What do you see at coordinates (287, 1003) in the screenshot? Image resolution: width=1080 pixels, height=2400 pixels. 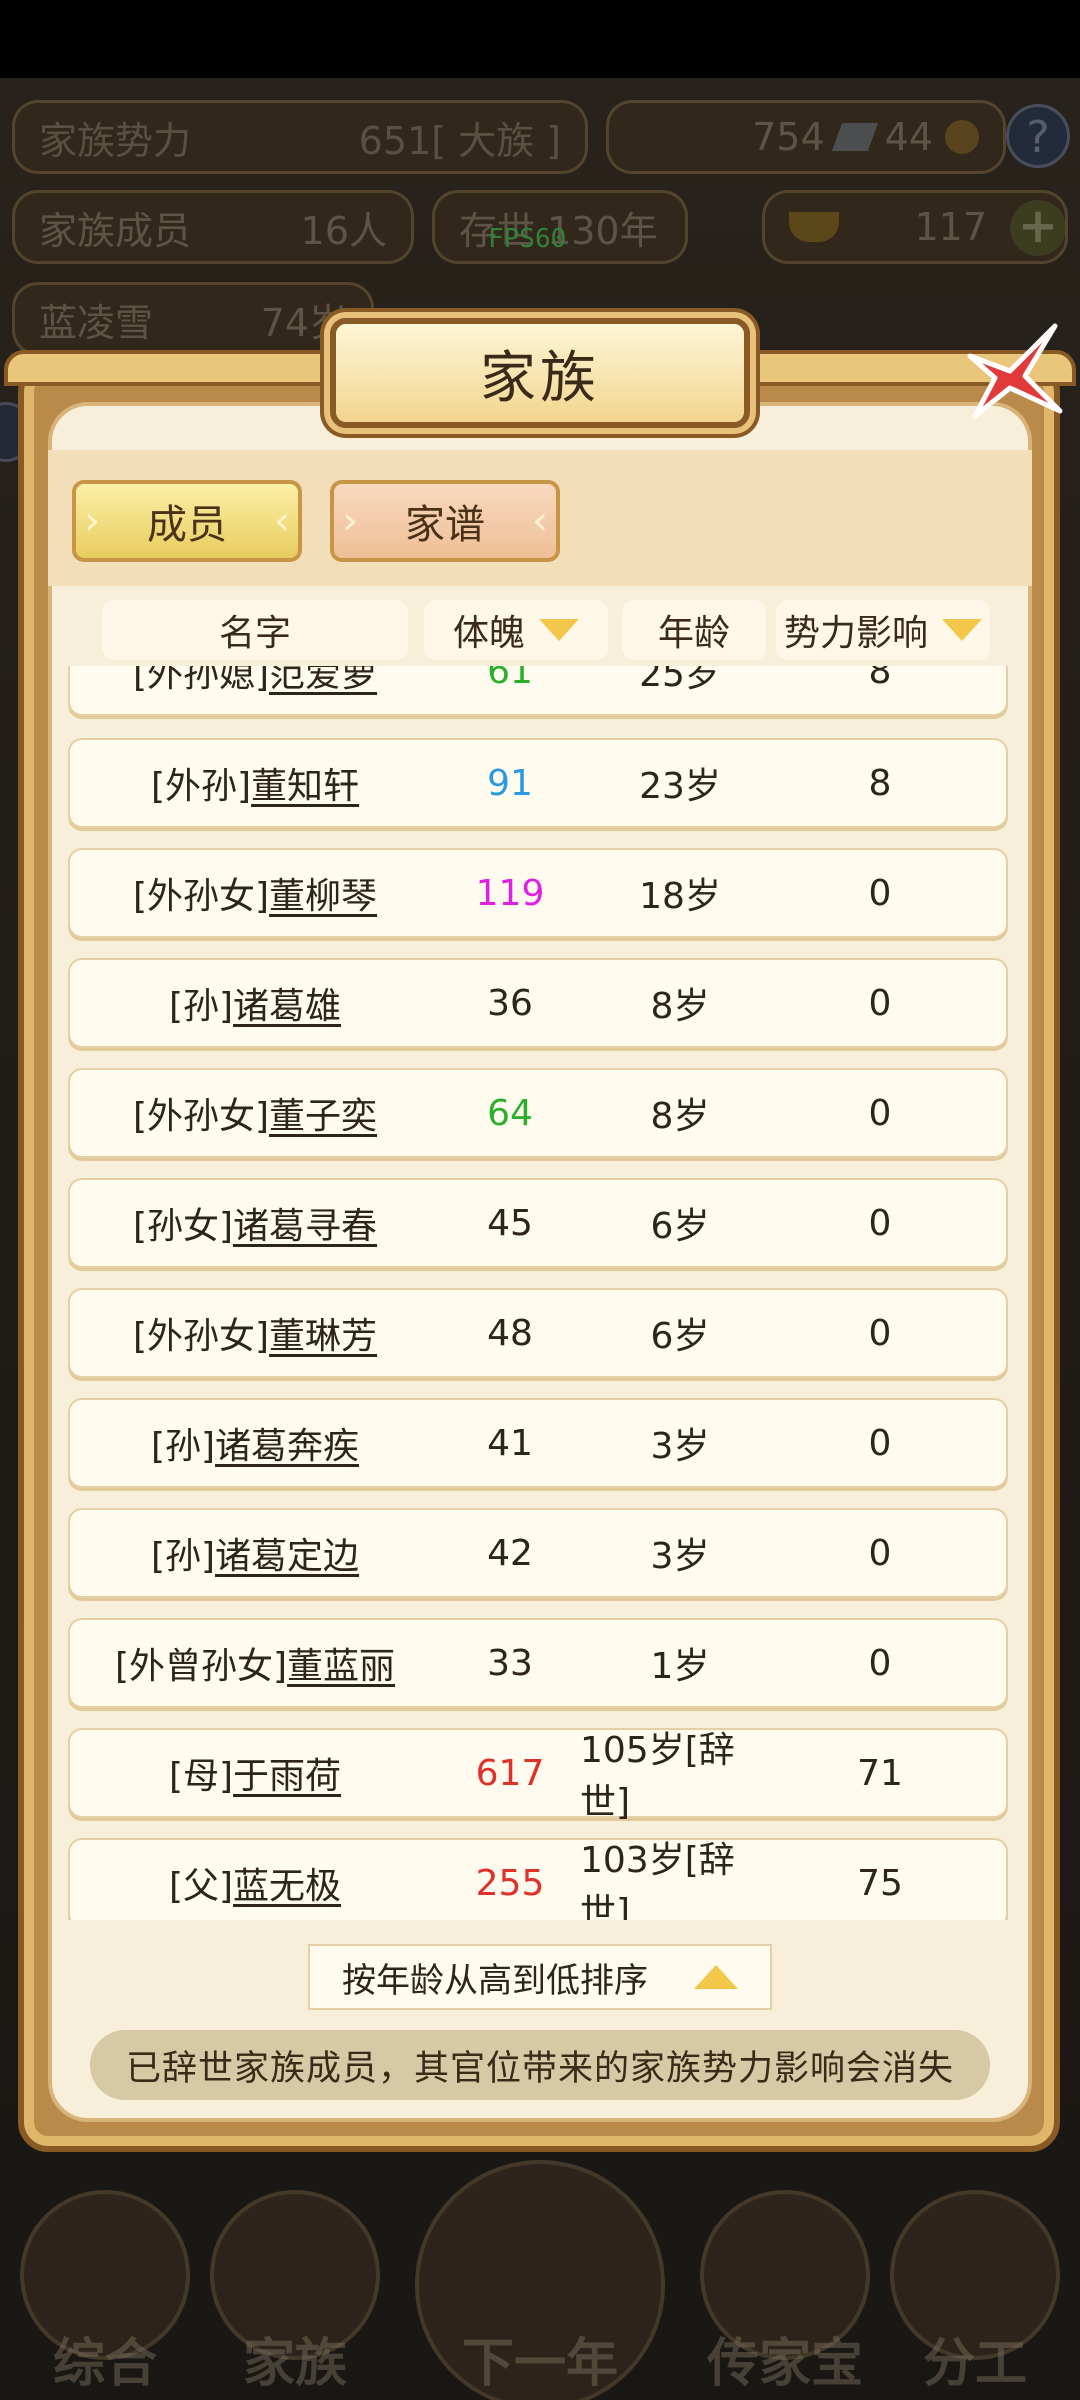 I see `member-name-link: 诸葛雄` at bounding box center [287, 1003].